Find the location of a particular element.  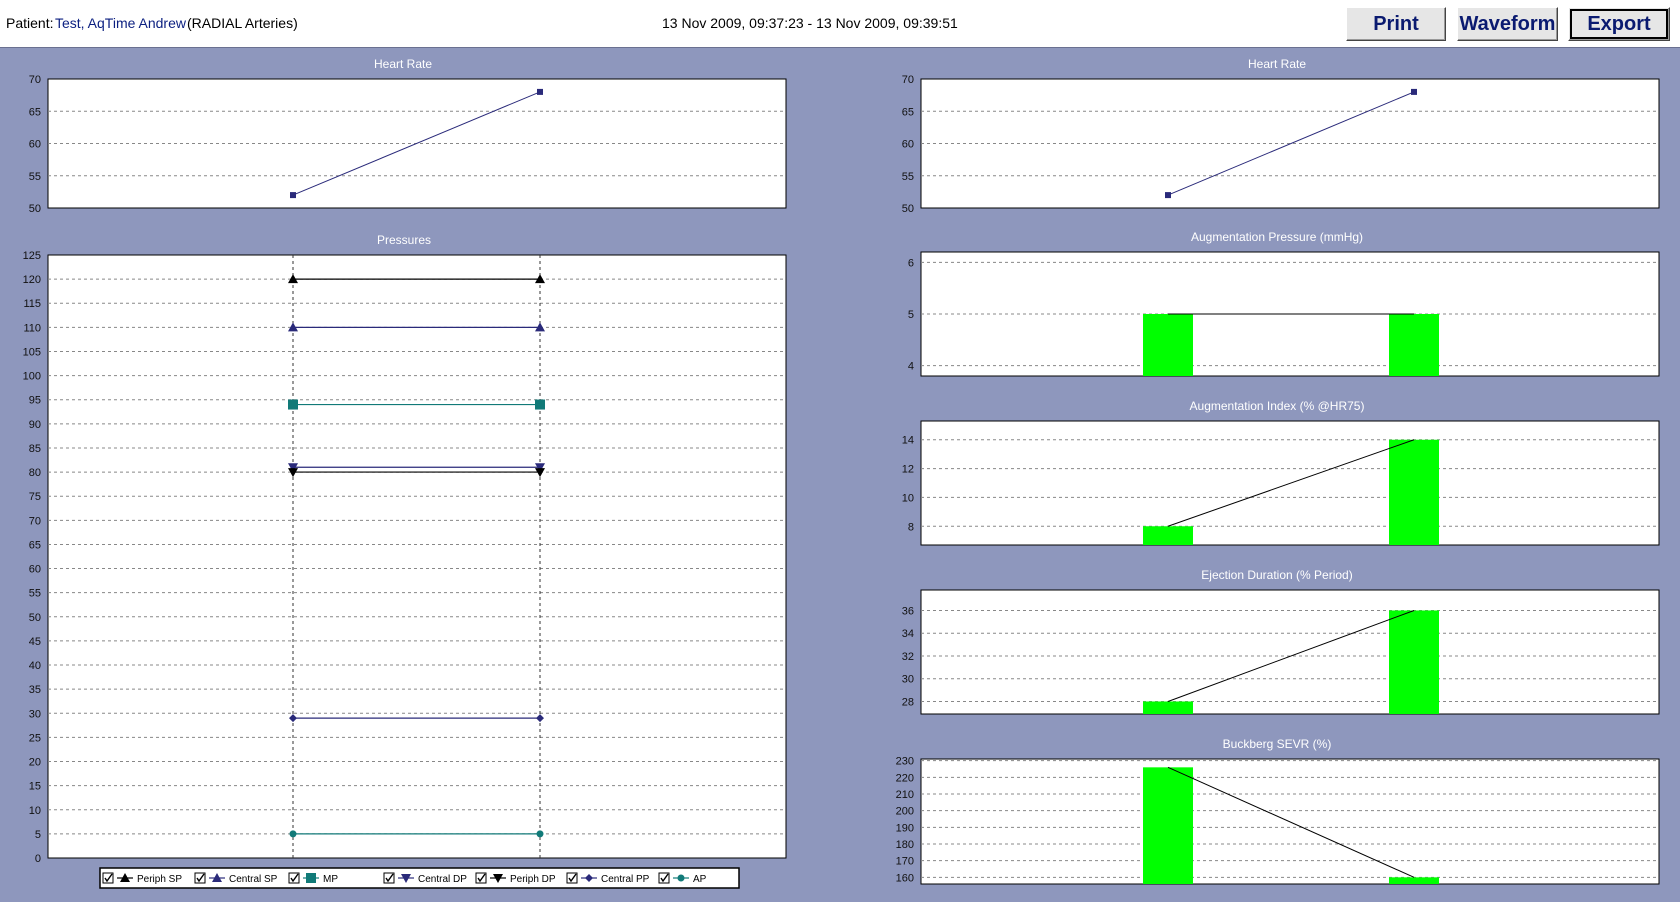

y-tick-label: 100 is located at coordinates (32, 377).